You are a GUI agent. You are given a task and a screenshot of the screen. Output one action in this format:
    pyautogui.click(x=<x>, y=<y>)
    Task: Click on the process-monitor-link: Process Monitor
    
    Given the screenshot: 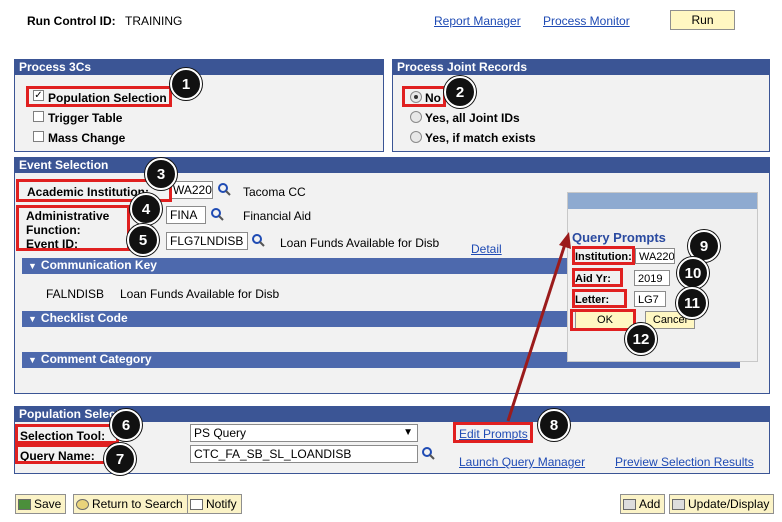 What is the action you would take?
    pyautogui.click(x=586, y=21)
    